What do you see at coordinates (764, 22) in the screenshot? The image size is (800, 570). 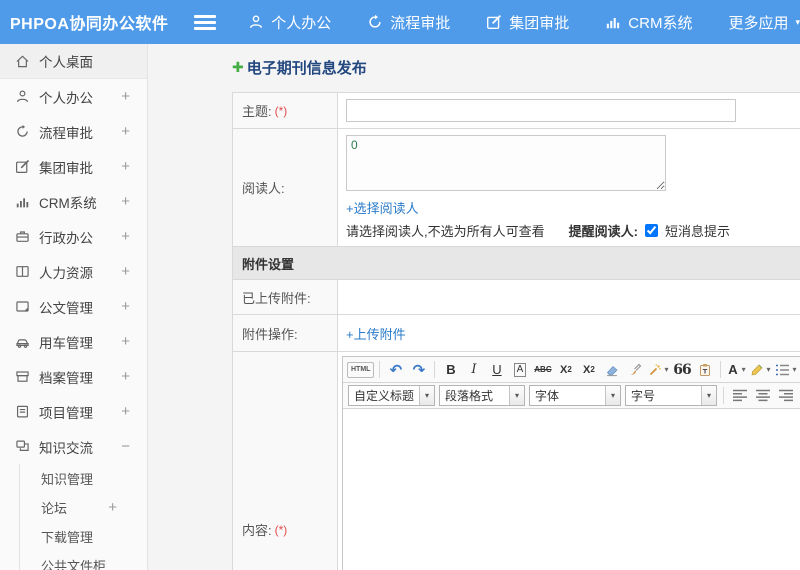 I see `nav-more-apps: 更多应用 ▾` at bounding box center [764, 22].